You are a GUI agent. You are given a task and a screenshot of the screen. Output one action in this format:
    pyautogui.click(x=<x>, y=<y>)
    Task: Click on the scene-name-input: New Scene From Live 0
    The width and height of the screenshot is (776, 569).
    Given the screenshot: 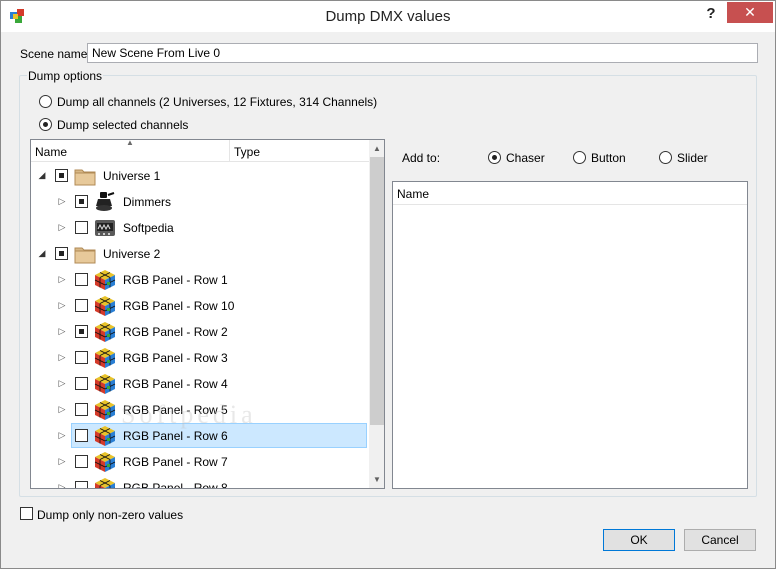 What is the action you would take?
    pyautogui.click(x=422, y=53)
    